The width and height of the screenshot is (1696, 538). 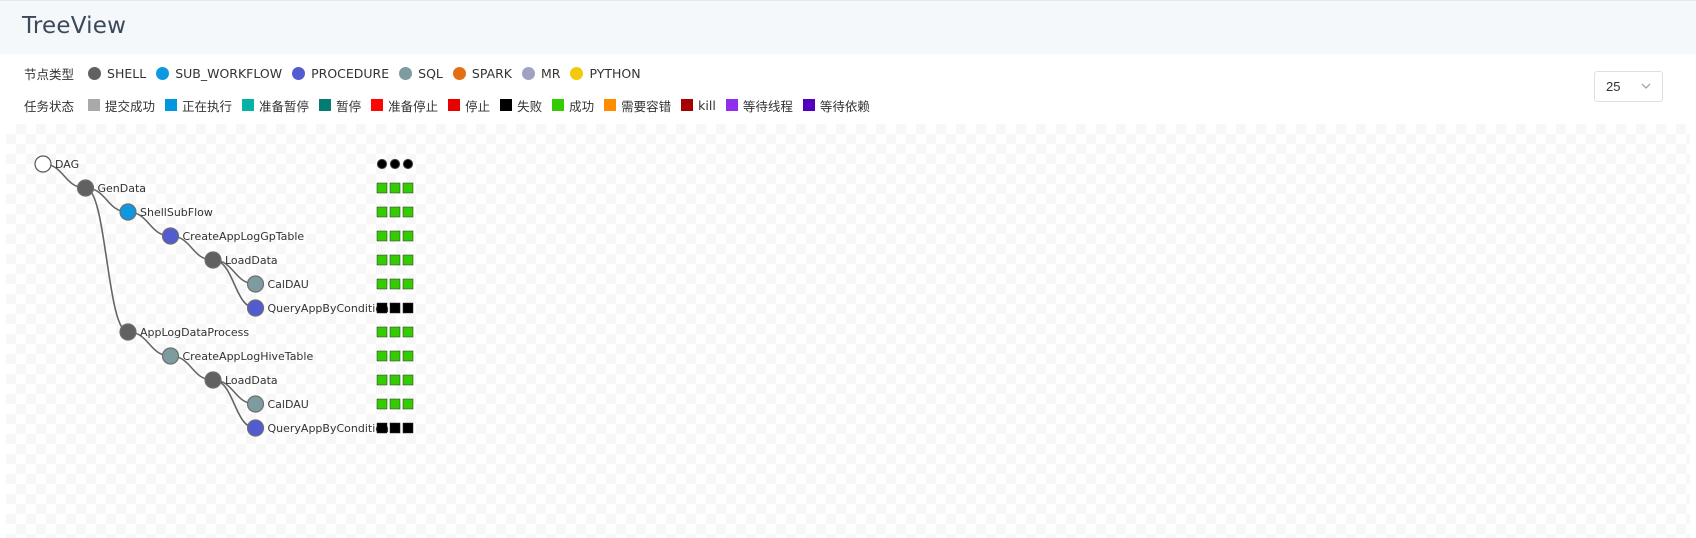 What do you see at coordinates (478, 106) in the screenshot?
I see `task-state-label: 停止` at bounding box center [478, 106].